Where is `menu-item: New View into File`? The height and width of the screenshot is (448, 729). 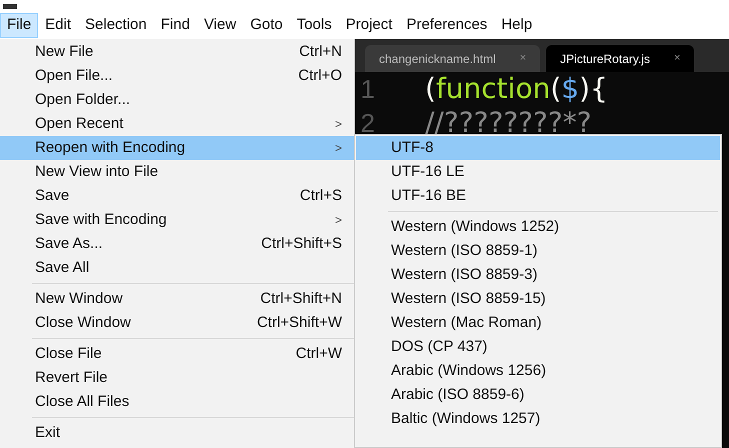 menu-item: New View into File is located at coordinates (177, 172).